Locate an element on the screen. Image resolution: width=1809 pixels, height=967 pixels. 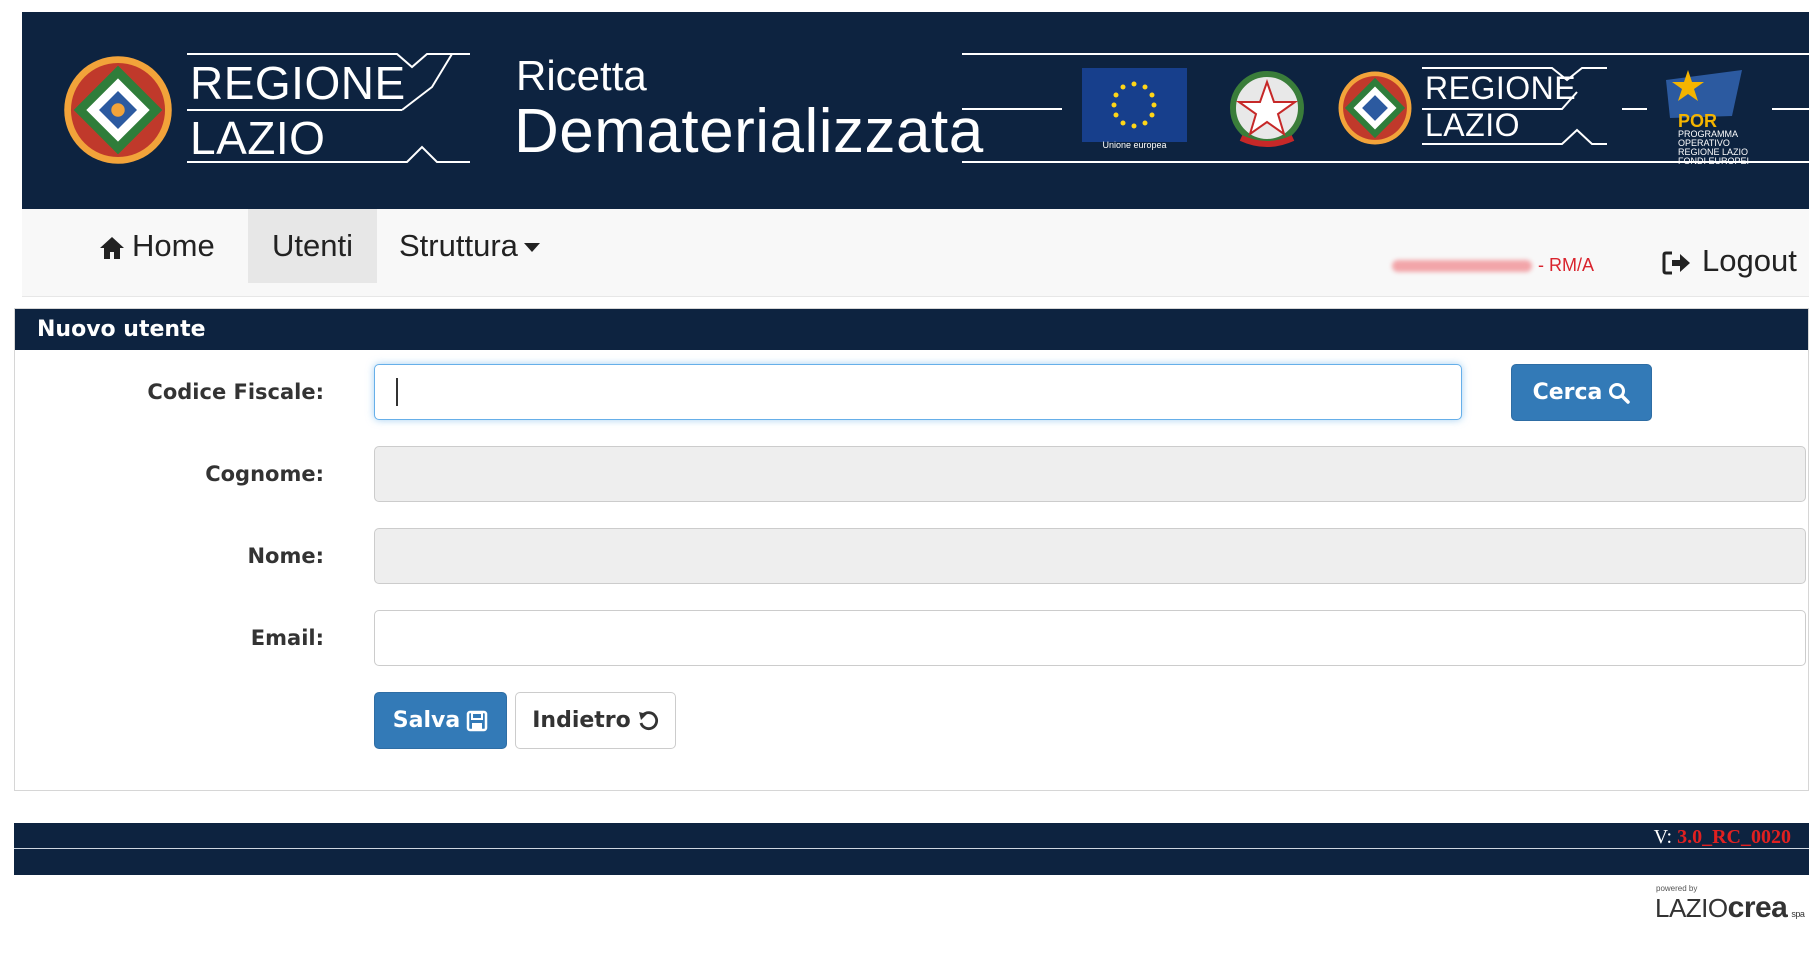
logout-label: Logout is located at coordinates (1749, 260).